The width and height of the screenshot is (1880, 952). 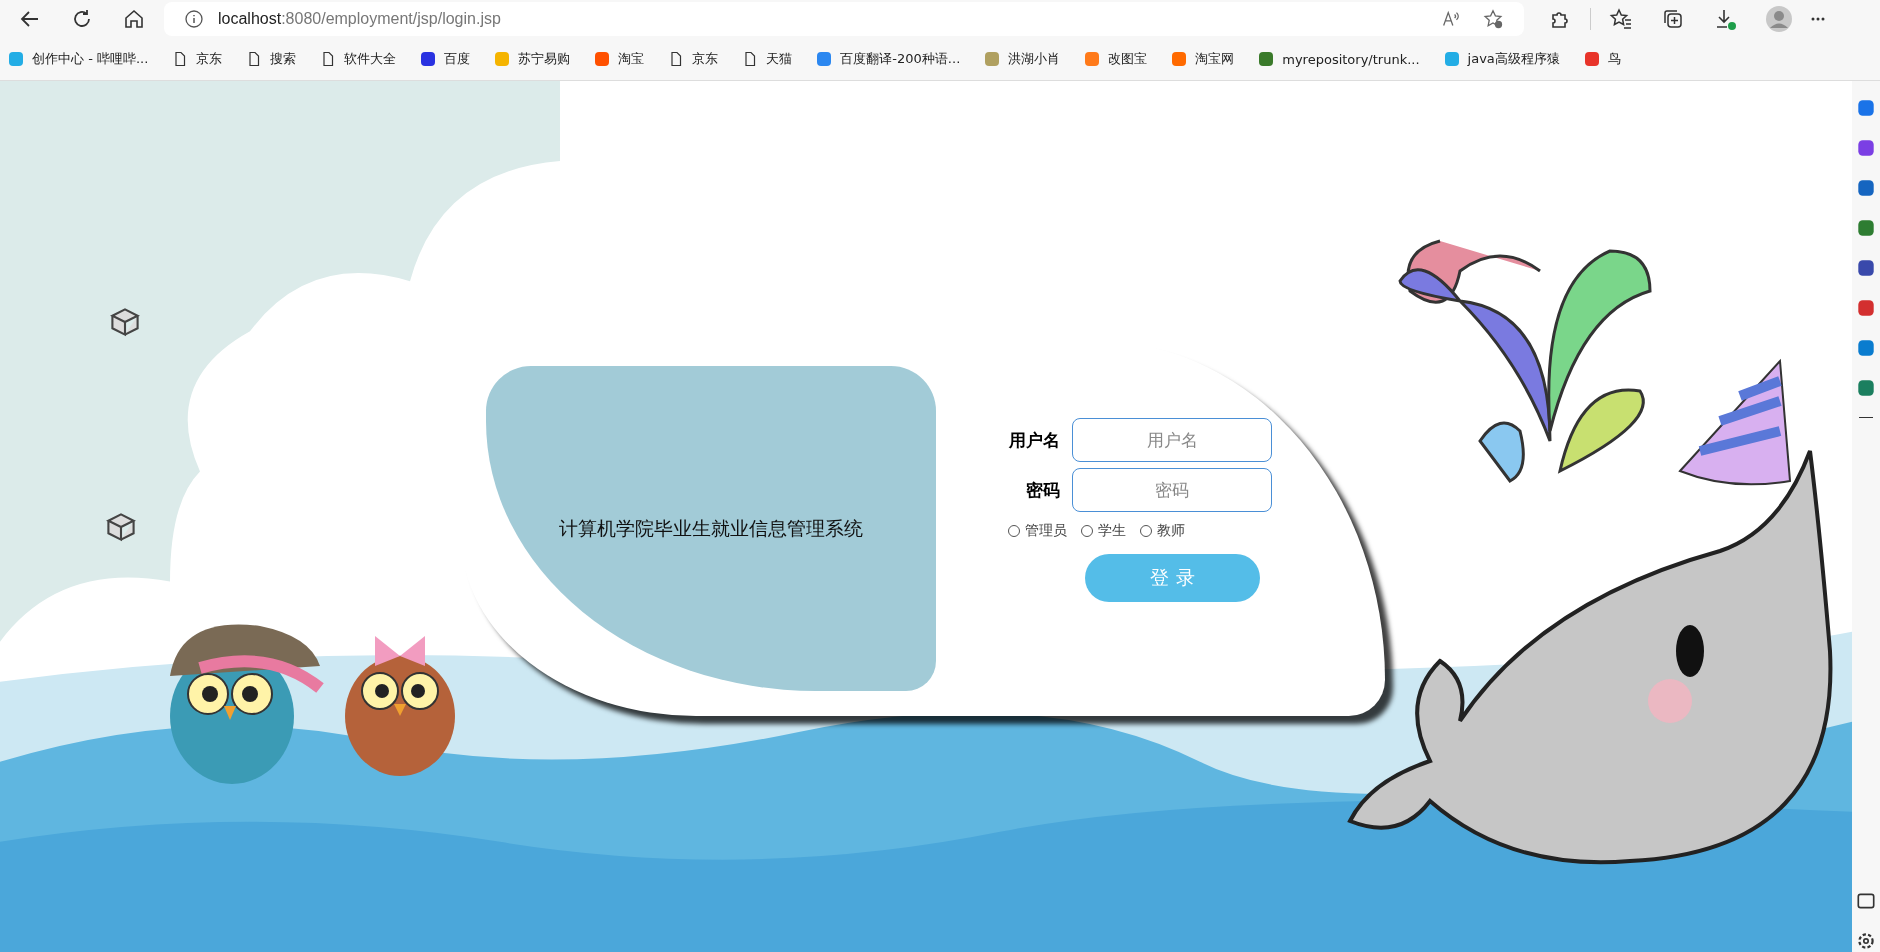 What do you see at coordinates (1172, 490) in the screenshot?
I see `input-field: 密码` at bounding box center [1172, 490].